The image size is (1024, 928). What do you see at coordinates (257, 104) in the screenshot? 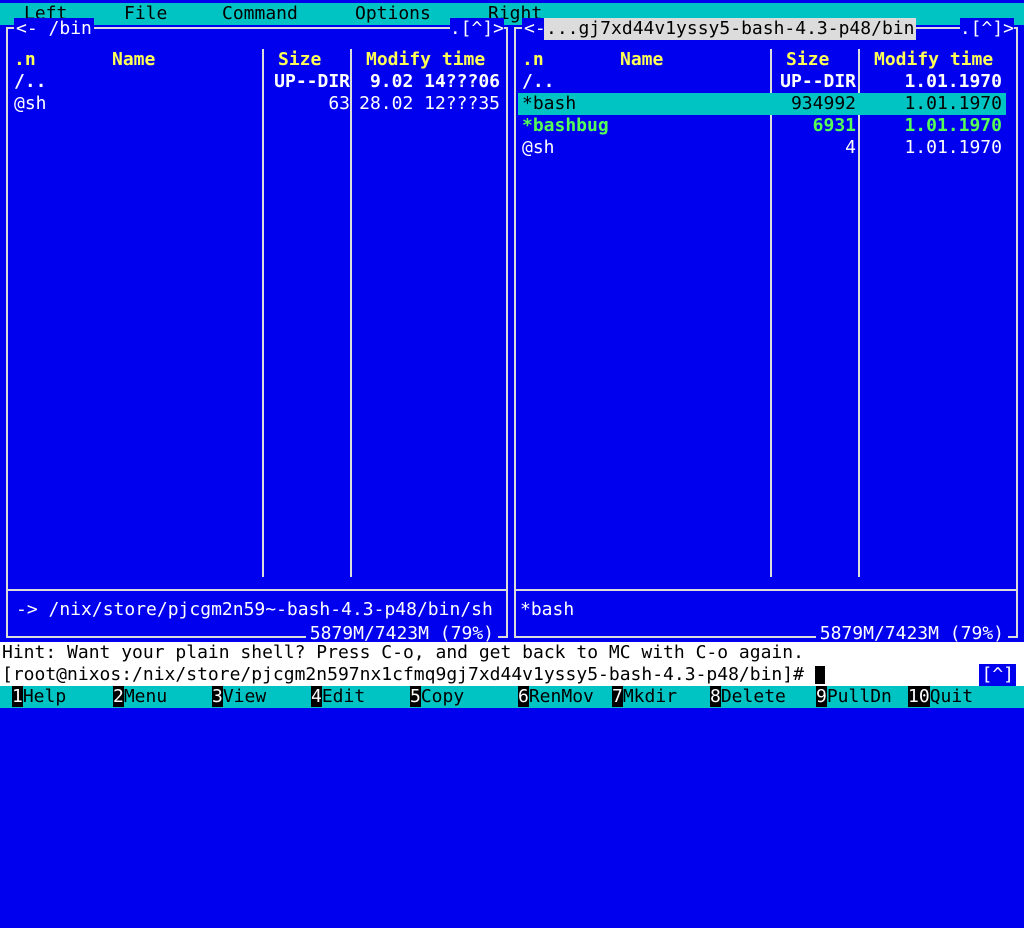
I see `left-file-row-sh: @sh 63 28.02 12???35` at bounding box center [257, 104].